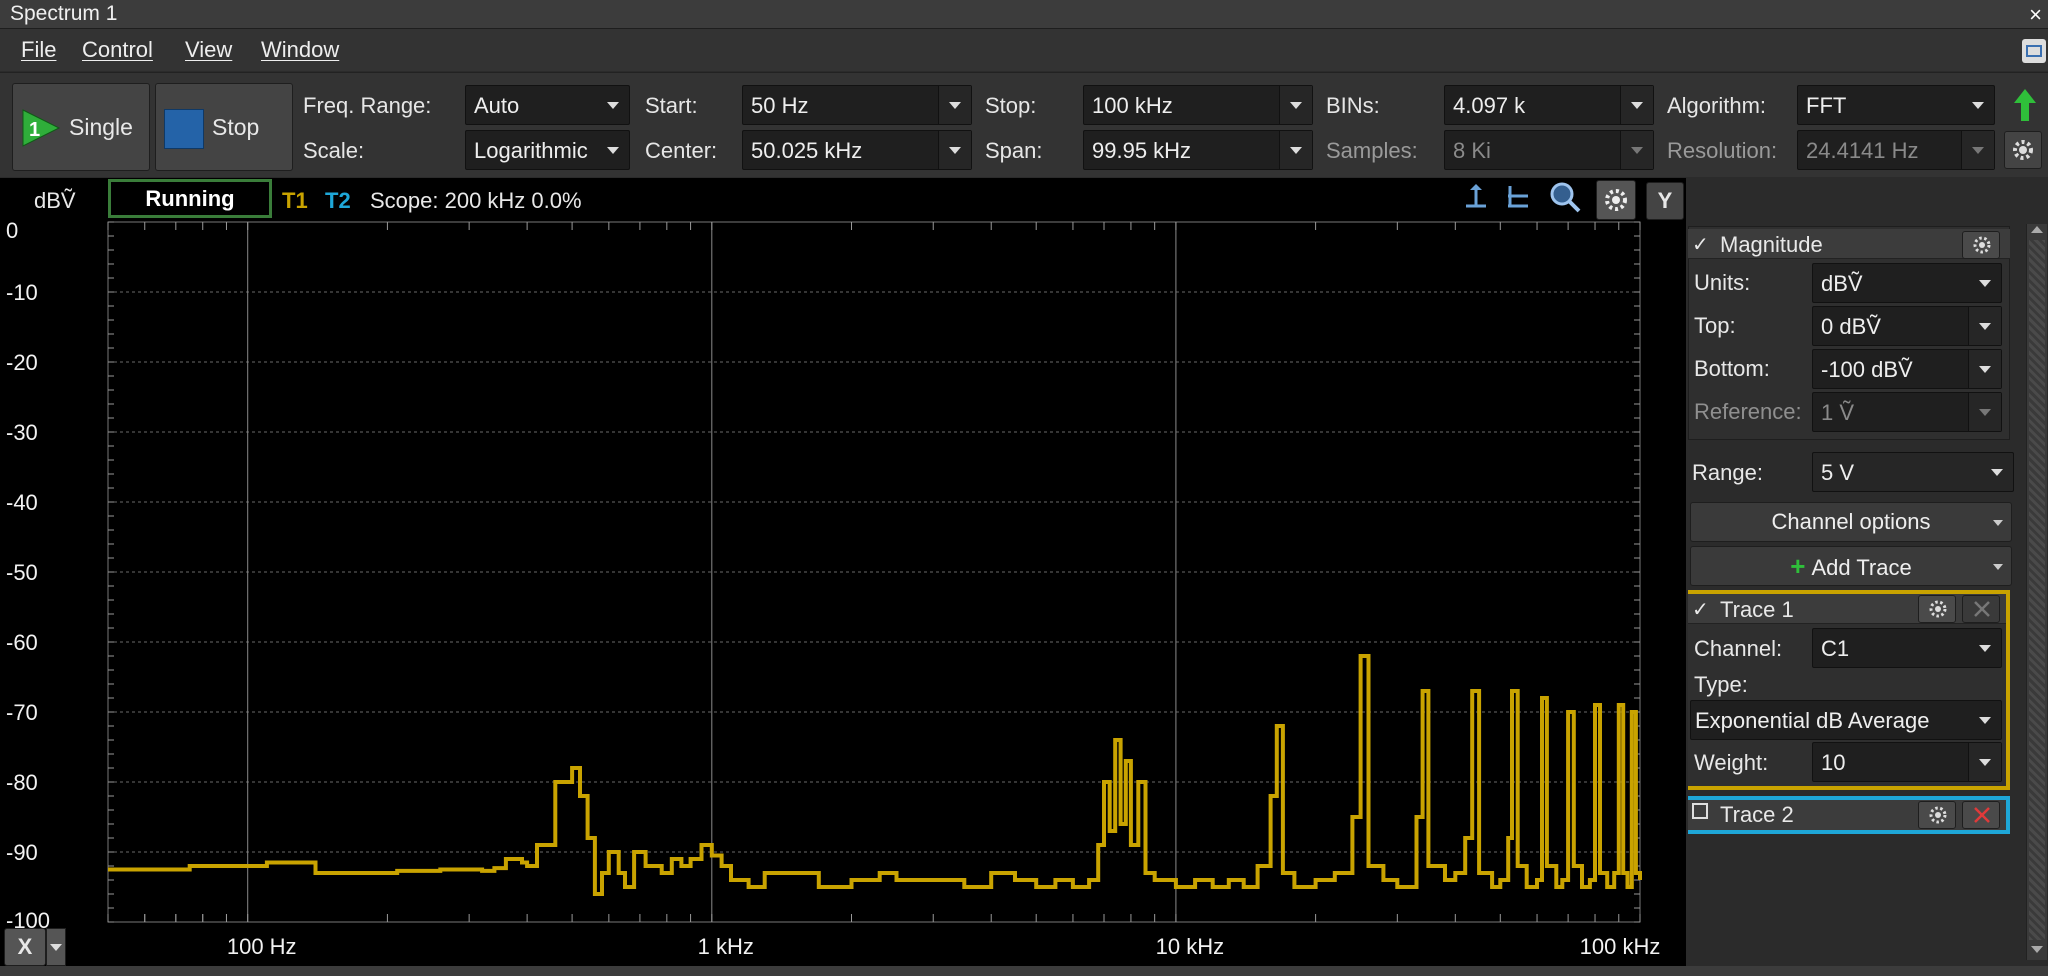  What do you see at coordinates (547, 105) in the screenshot?
I see `freq-range-select: Auto` at bounding box center [547, 105].